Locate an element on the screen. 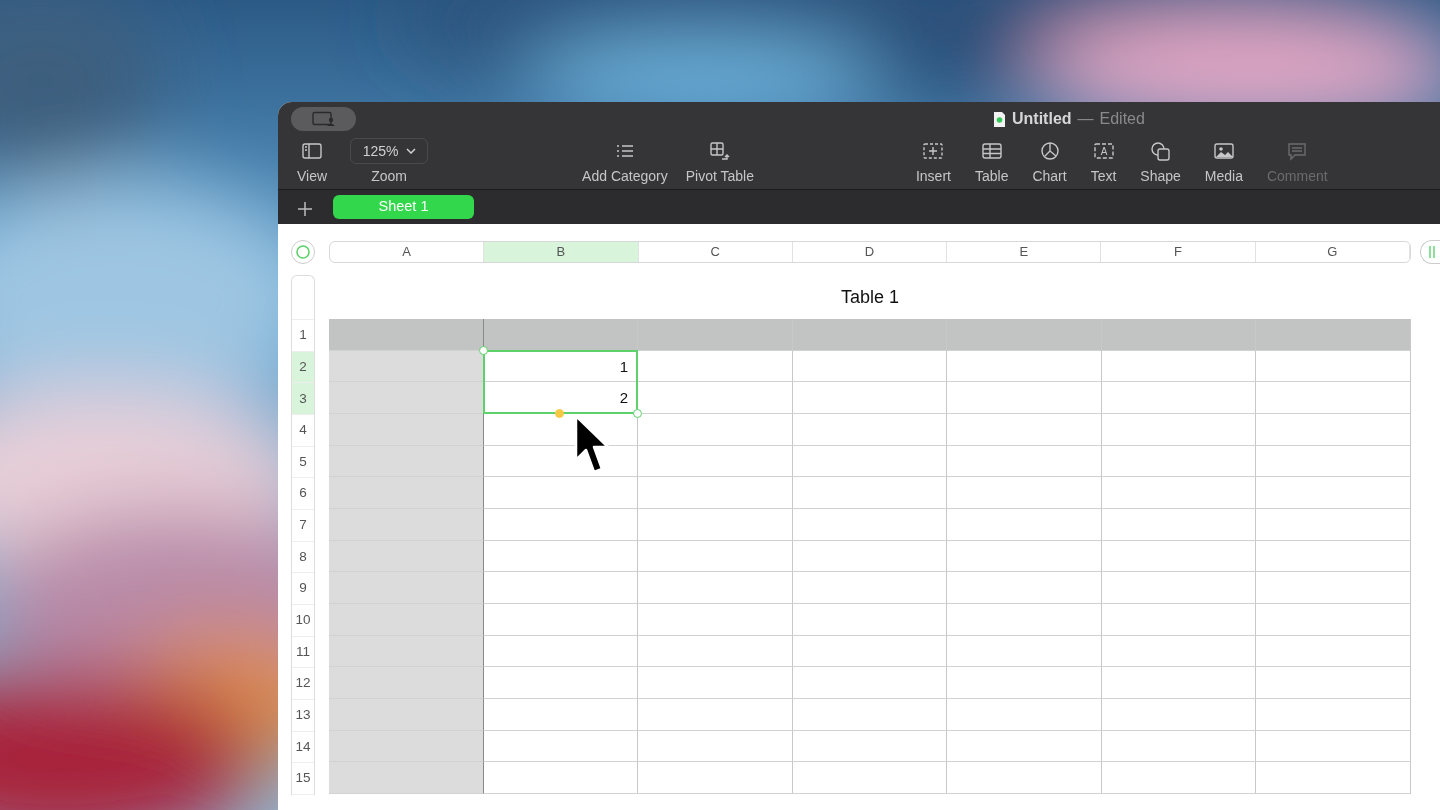 Image resolution: width=1440 pixels, height=810 pixels. row-header: 9 is located at coordinates (303, 589).